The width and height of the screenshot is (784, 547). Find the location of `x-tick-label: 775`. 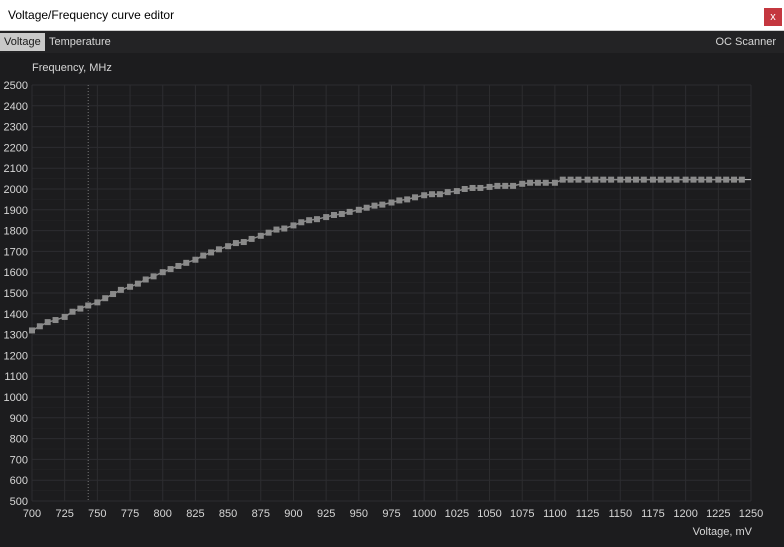

x-tick-label: 775 is located at coordinates (130, 514).